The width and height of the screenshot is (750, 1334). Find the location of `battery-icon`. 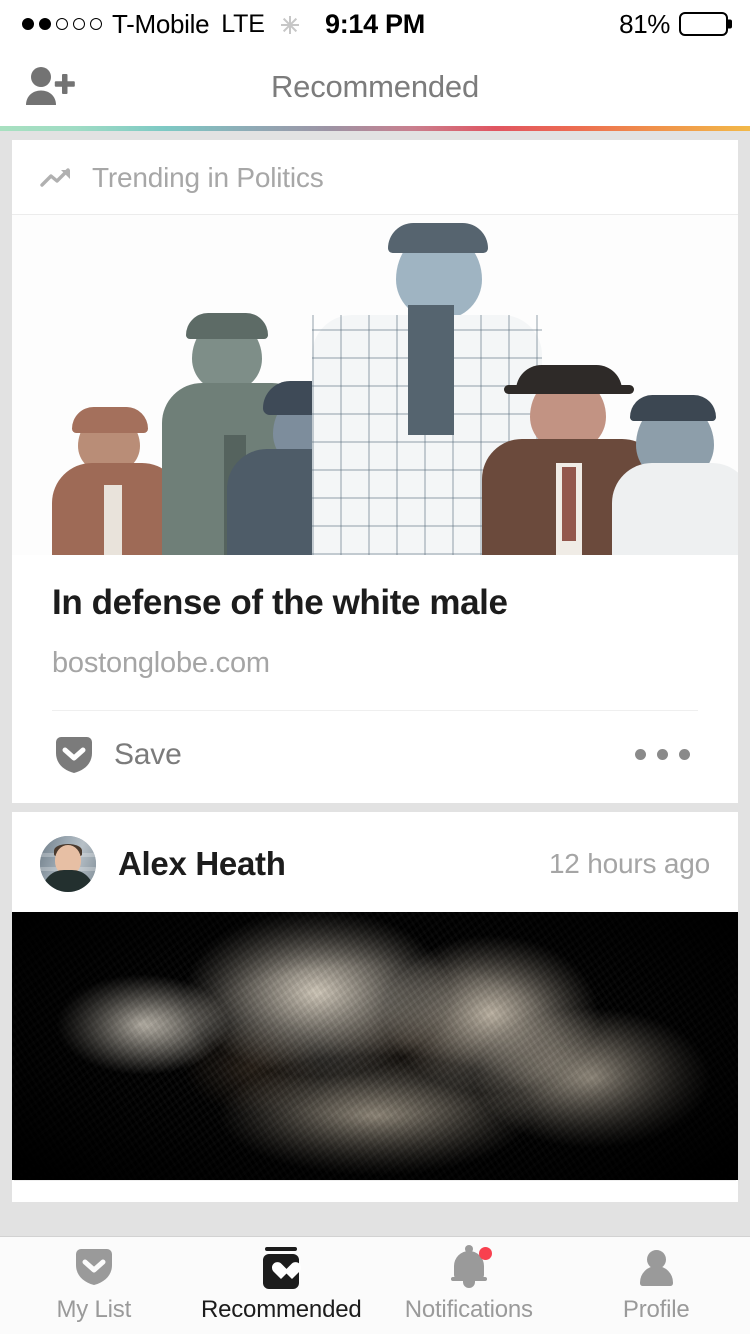

battery-icon is located at coordinates (705, 24).